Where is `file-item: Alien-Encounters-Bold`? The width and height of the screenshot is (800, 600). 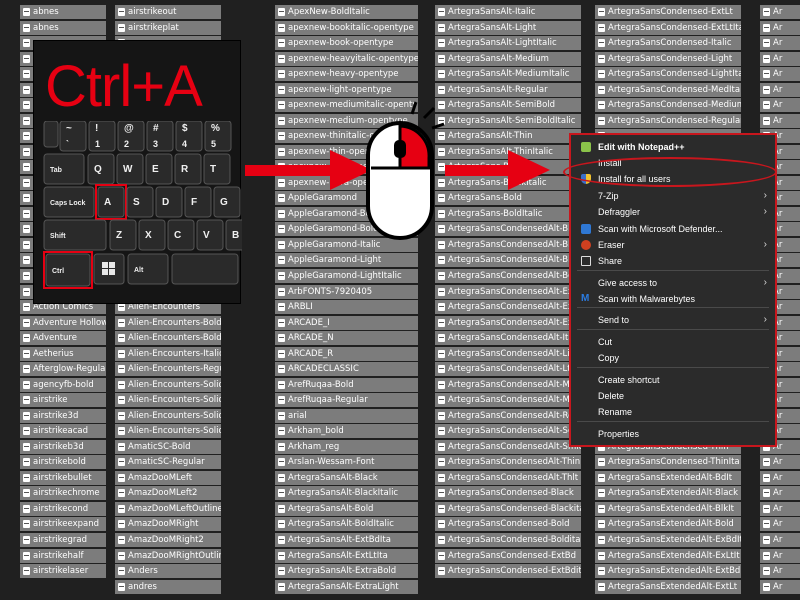
file-item: Alien-Encounters-Bold is located at coordinates (168, 322).